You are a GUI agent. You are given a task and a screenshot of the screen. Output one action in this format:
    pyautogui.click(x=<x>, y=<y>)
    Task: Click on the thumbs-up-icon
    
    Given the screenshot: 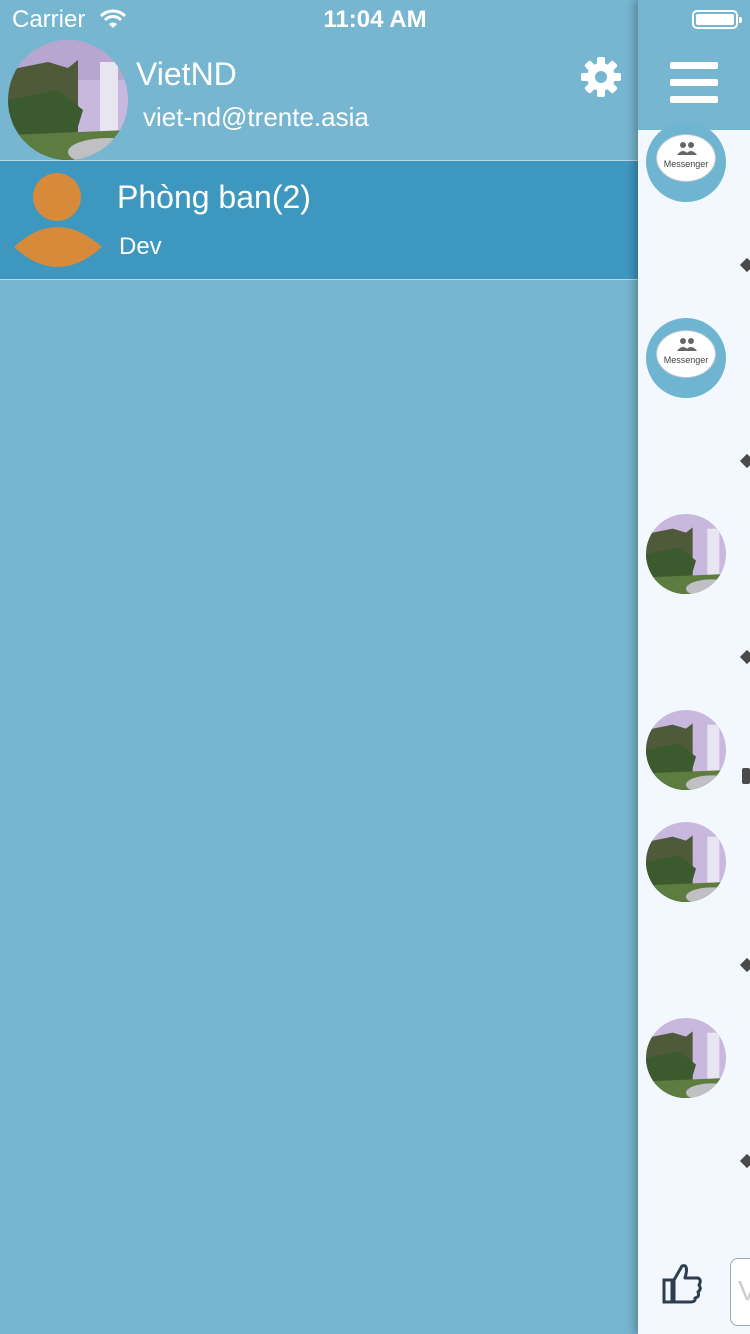 What is the action you would take?
    pyautogui.click(x=682, y=1283)
    